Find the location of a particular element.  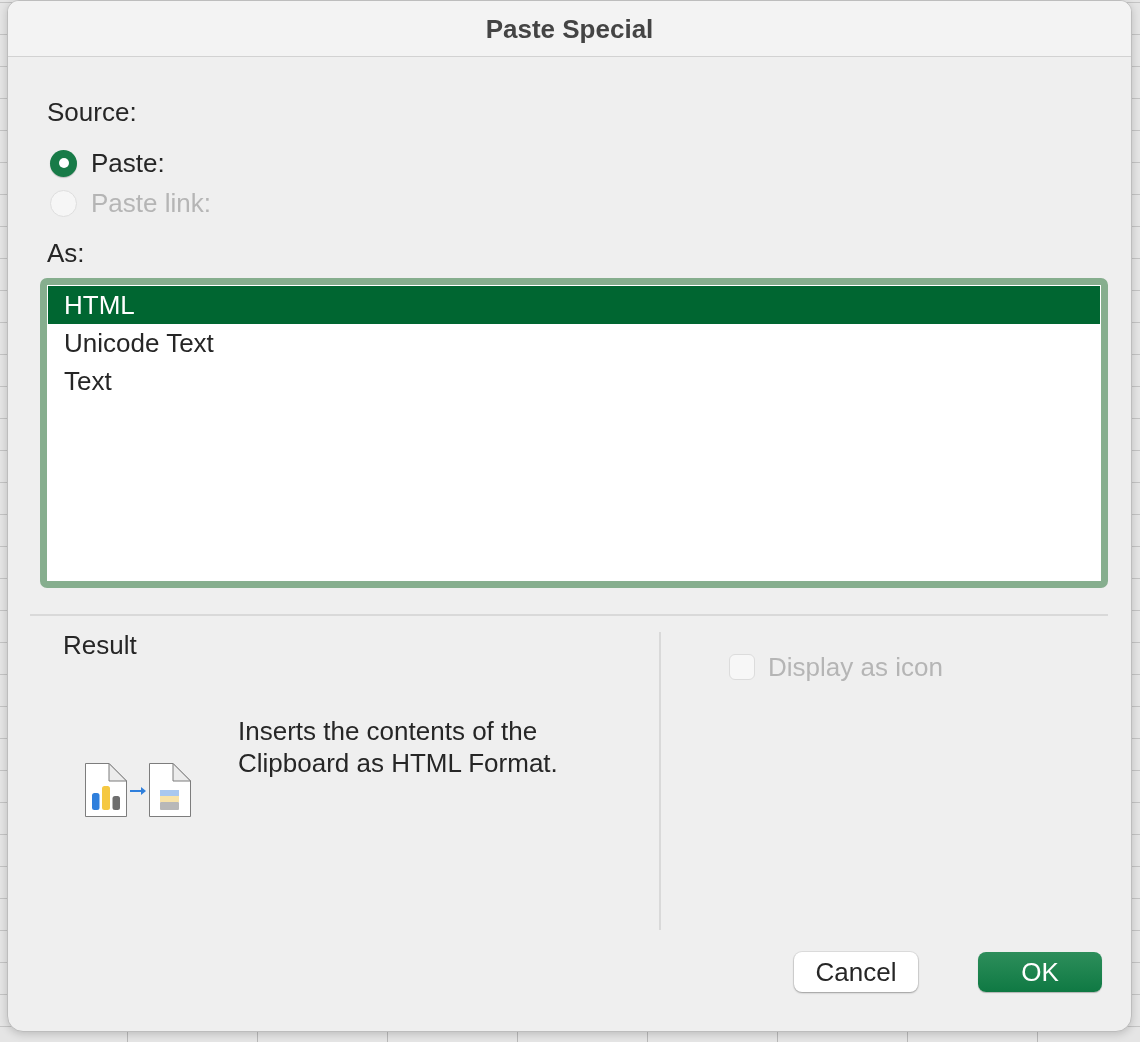

radio-button is located at coordinates (63, 163).